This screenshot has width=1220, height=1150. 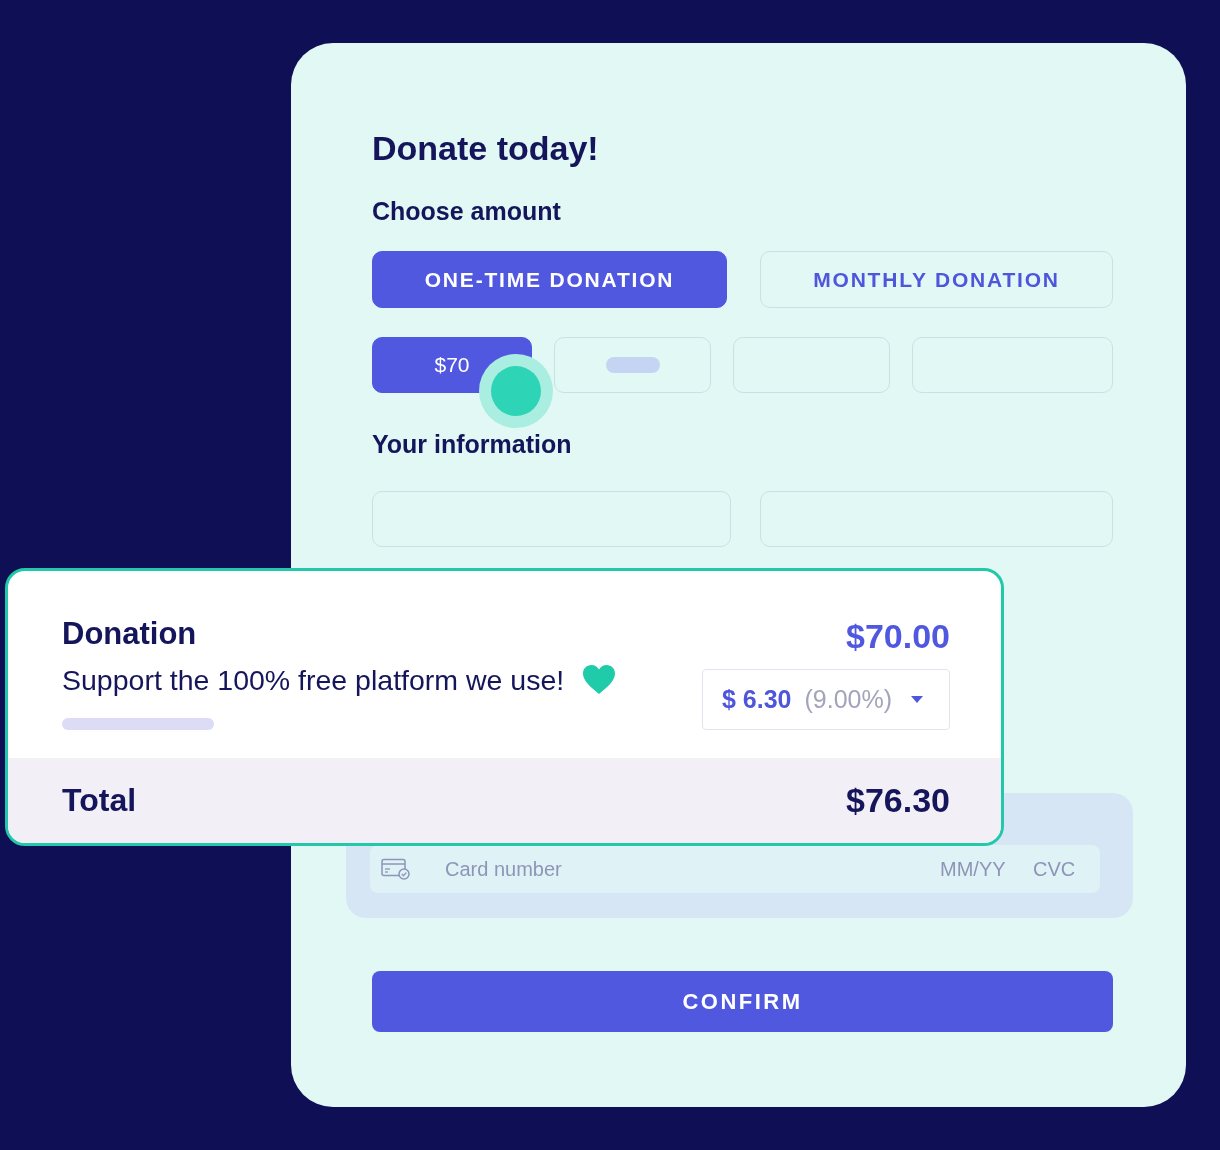 What do you see at coordinates (917, 699) in the screenshot?
I see `caret-icon` at bounding box center [917, 699].